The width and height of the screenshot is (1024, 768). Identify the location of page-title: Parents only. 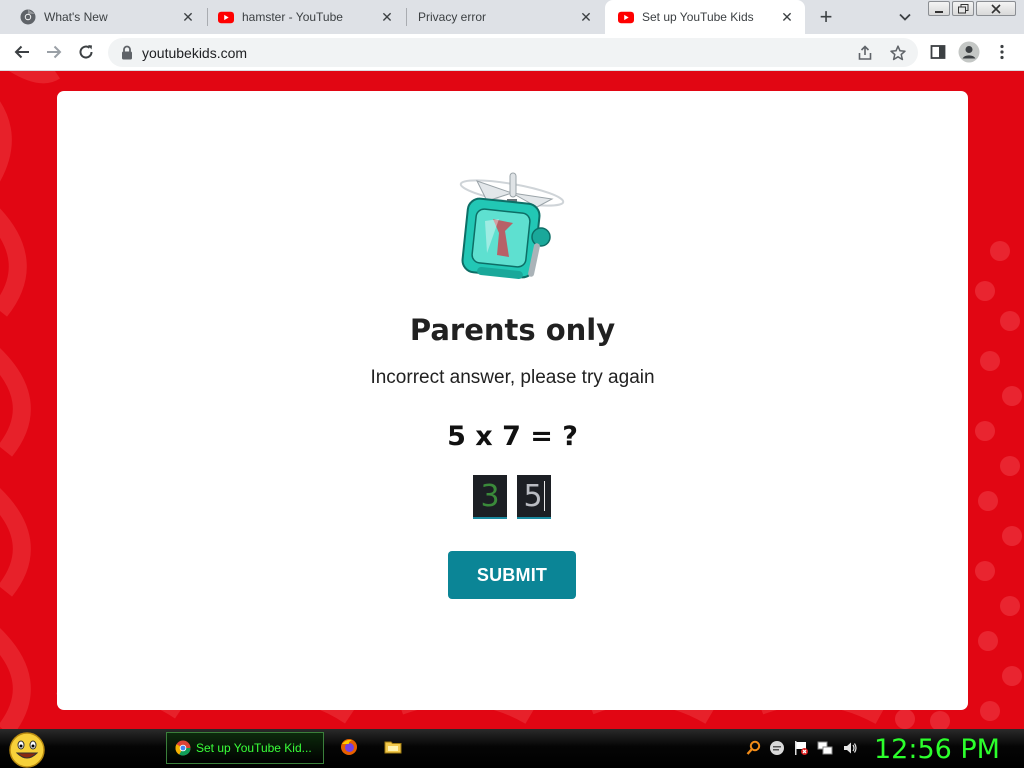
(512, 330).